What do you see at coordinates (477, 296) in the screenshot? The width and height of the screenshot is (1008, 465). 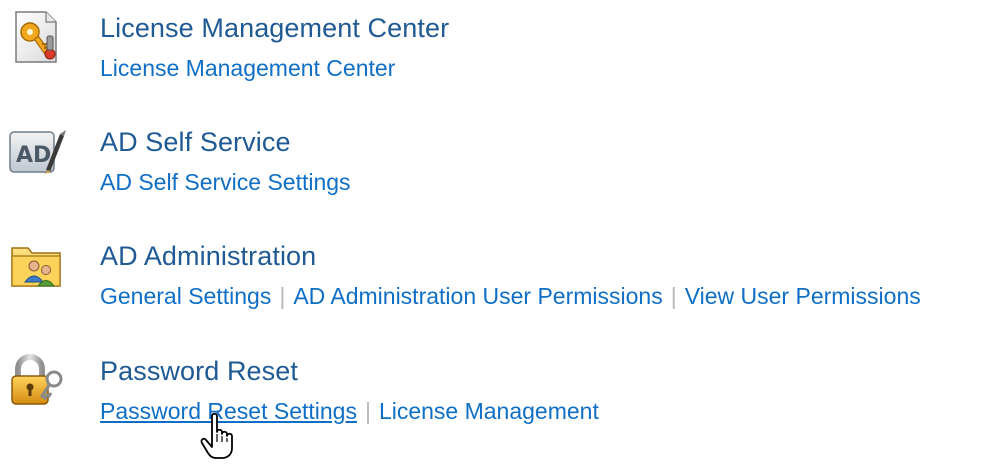 I see `ad-administration-user-permissions-link: AD Administration User Permissions` at bounding box center [477, 296].